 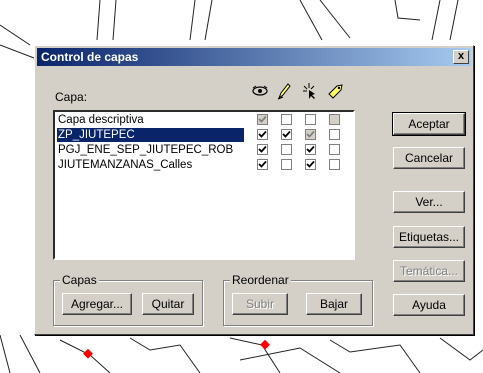 What do you see at coordinates (203, 120) in the screenshot?
I see `layer-row: Capa descriptiva` at bounding box center [203, 120].